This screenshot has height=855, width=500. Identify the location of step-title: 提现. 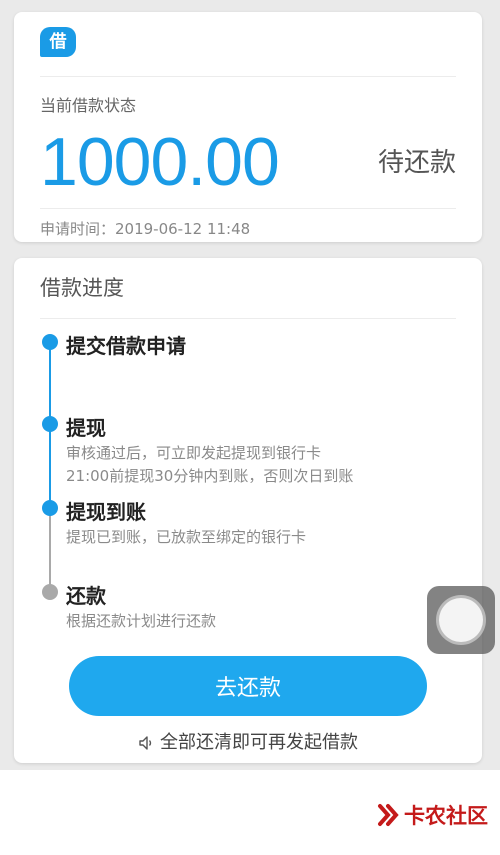
(86, 428).